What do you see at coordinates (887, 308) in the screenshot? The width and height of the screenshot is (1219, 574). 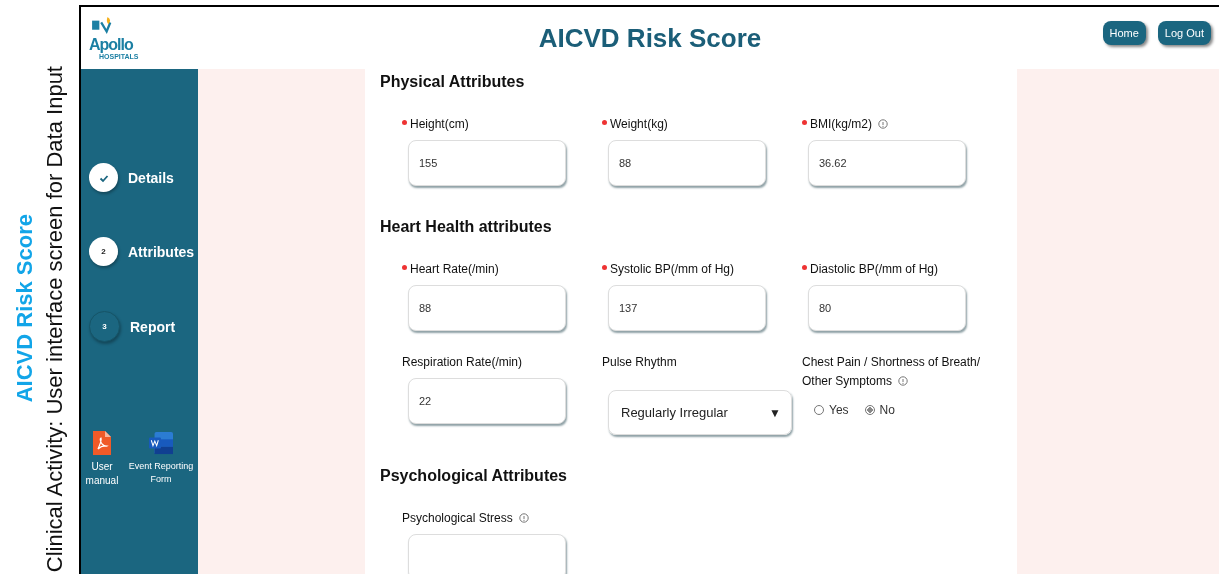 I see `input-field: 80` at bounding box center [887, 308].